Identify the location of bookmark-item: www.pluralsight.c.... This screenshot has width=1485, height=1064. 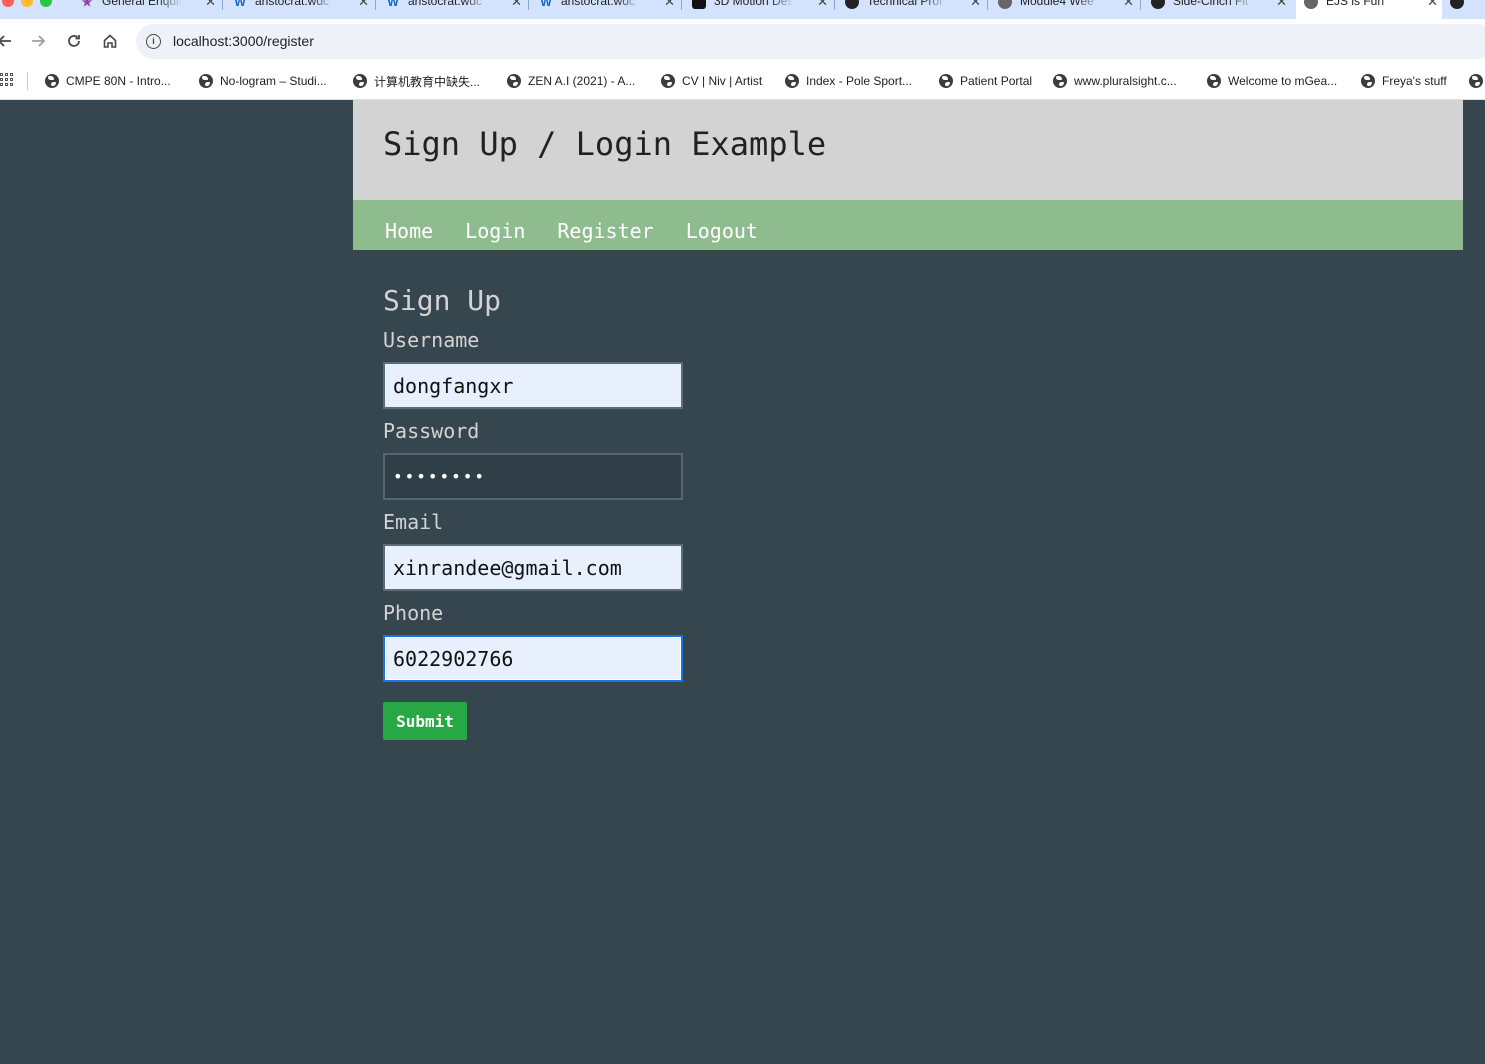
(1115, 81).